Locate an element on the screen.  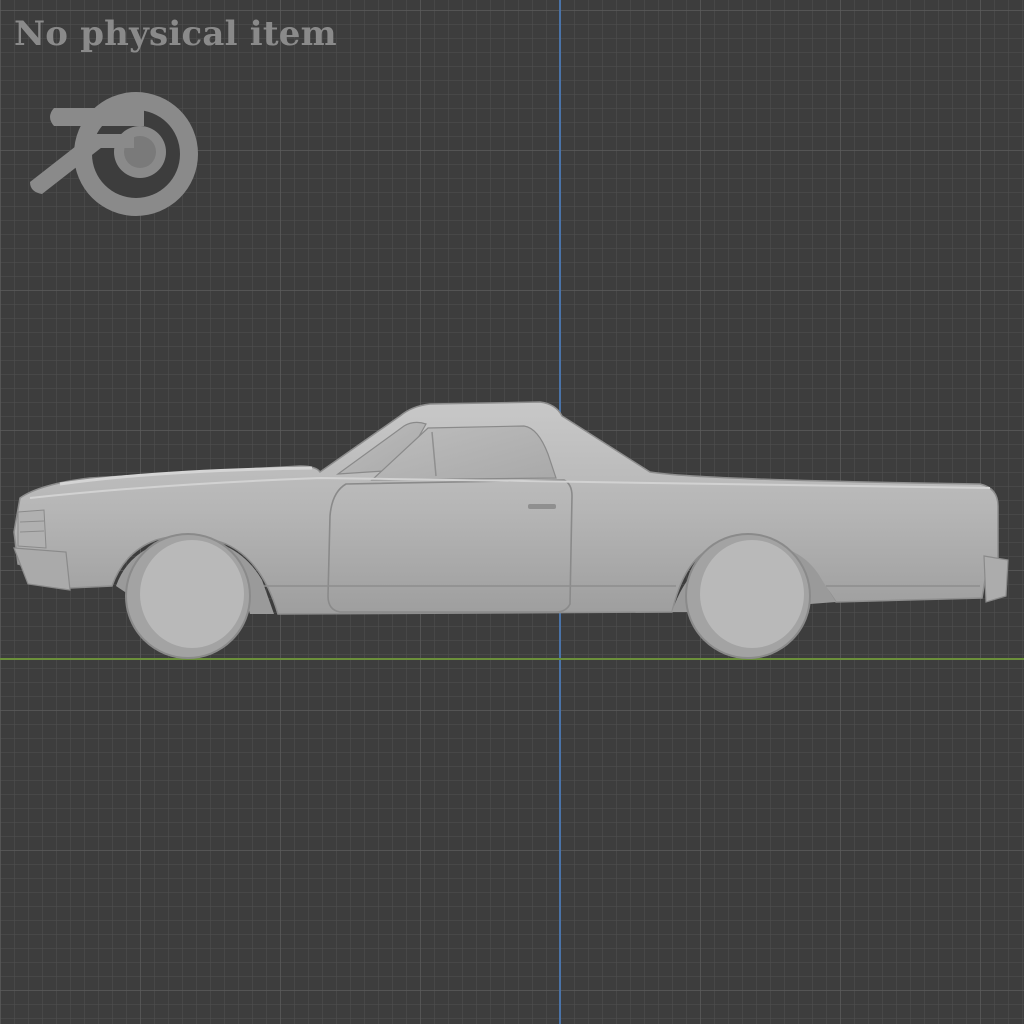
door-handle is located at coordinates (542, 506).